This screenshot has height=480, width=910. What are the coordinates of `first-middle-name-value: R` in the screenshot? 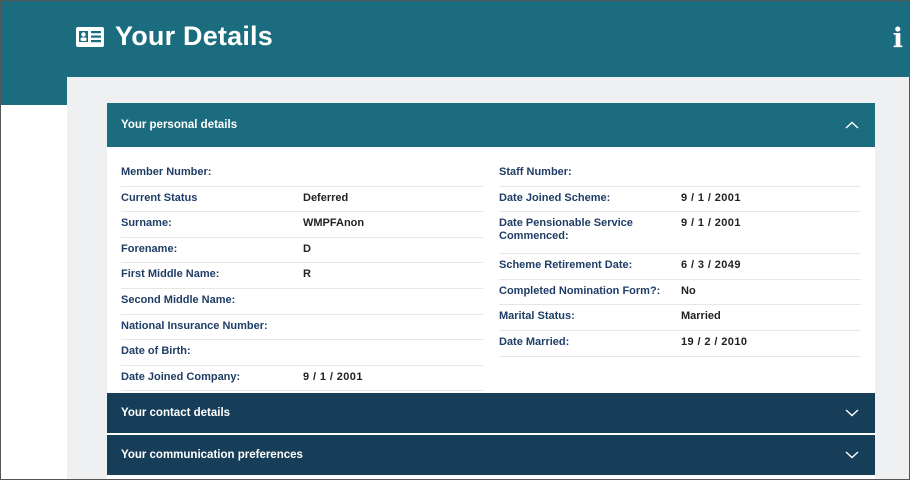 It's located at (307, 274).